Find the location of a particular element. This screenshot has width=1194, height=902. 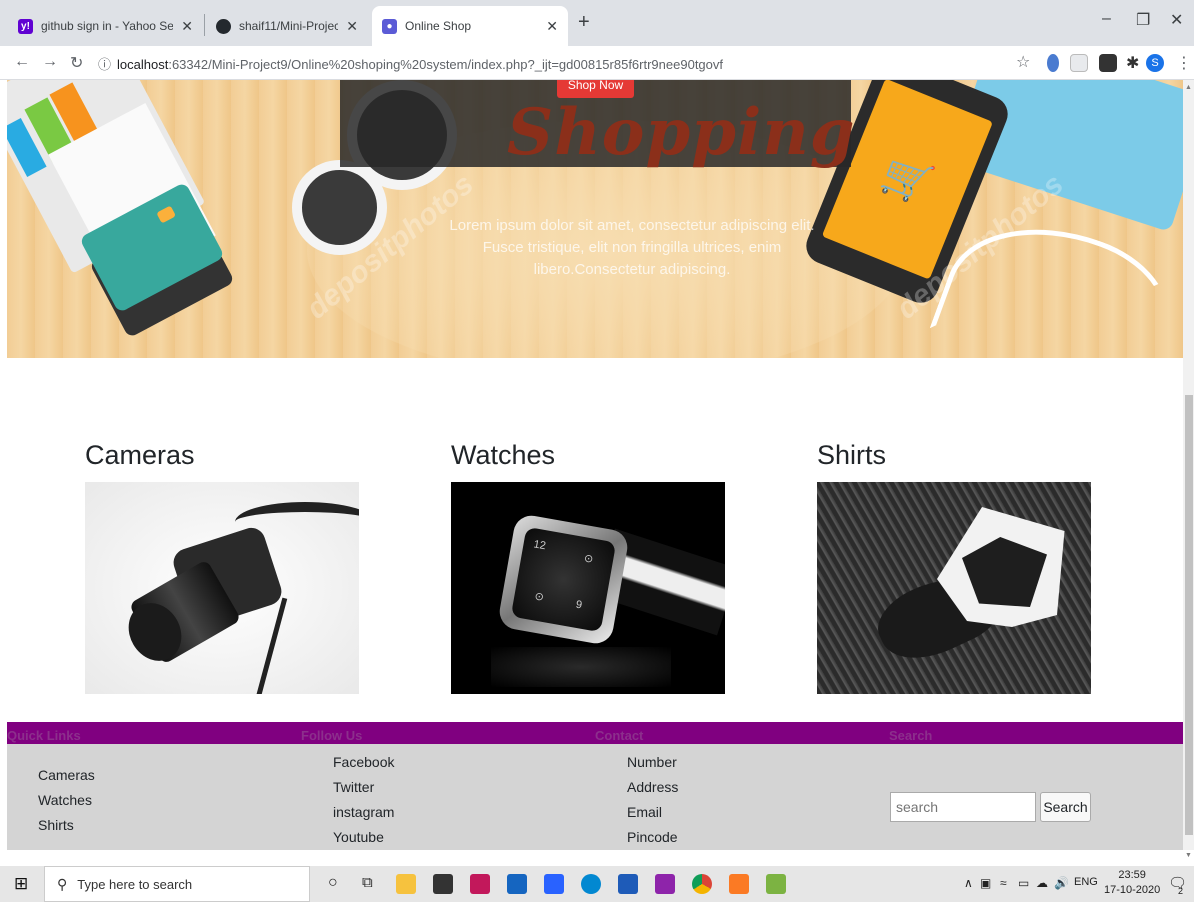

taskbar-search-box: ⚲ Type here to search is located at coordinates (177, 884).